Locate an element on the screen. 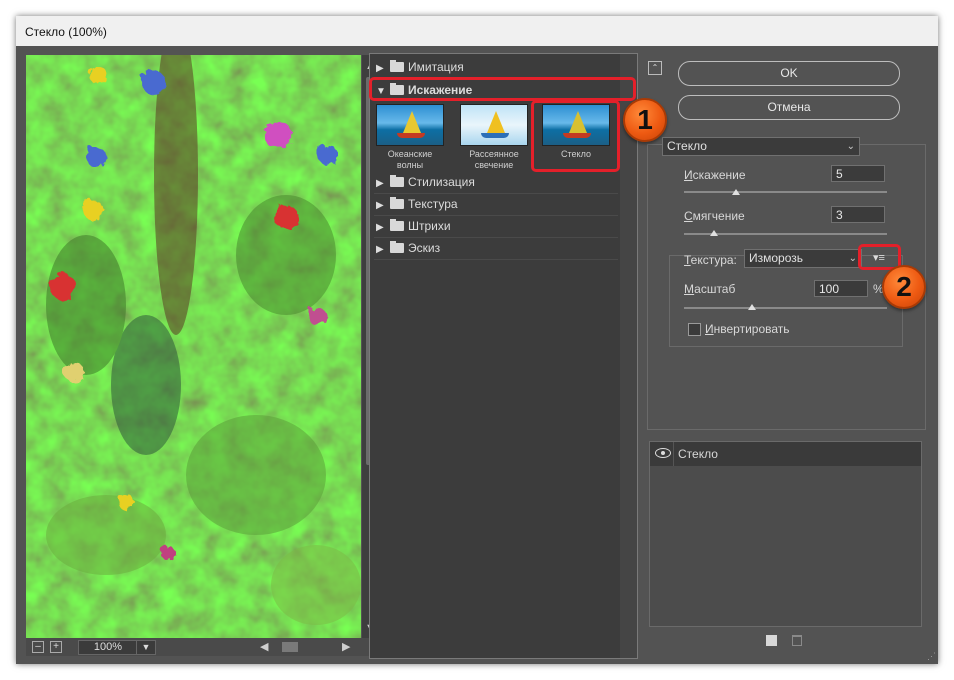 Image resolution: width=954 pixels, height=680 pixels. category-label: Имитация is located at coordinates (436, 67).